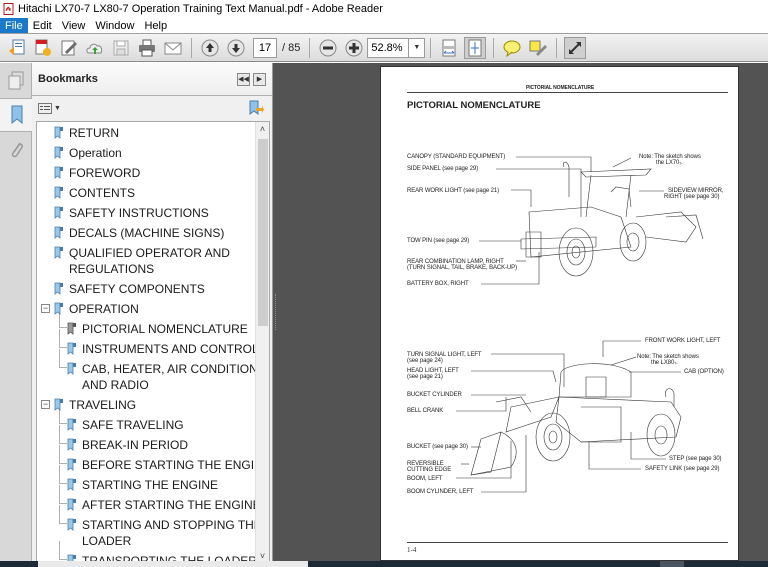 The image size is (768, 567). I want to click on bookmark-item: QUALIFIED OPERATOR AND REGULATIONS, so click(146, 263).